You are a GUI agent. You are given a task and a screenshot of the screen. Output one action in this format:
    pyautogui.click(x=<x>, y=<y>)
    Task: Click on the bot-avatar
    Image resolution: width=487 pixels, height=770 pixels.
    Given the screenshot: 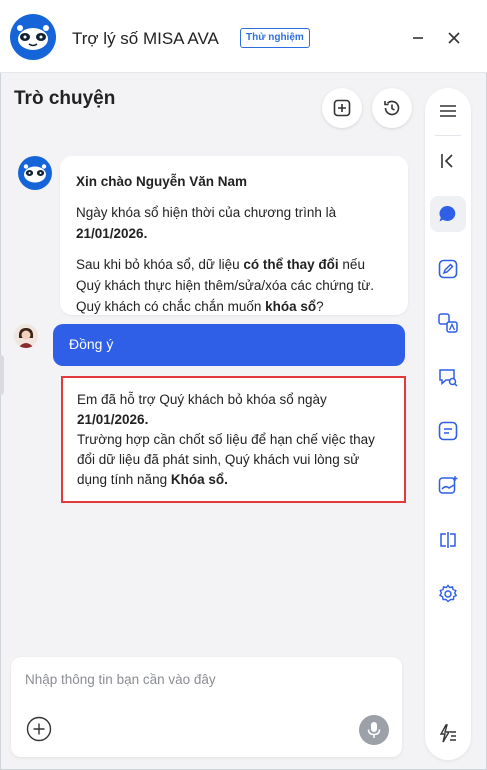 What is the action you would take?
    pyautogui.click(x=35, y=173)
    